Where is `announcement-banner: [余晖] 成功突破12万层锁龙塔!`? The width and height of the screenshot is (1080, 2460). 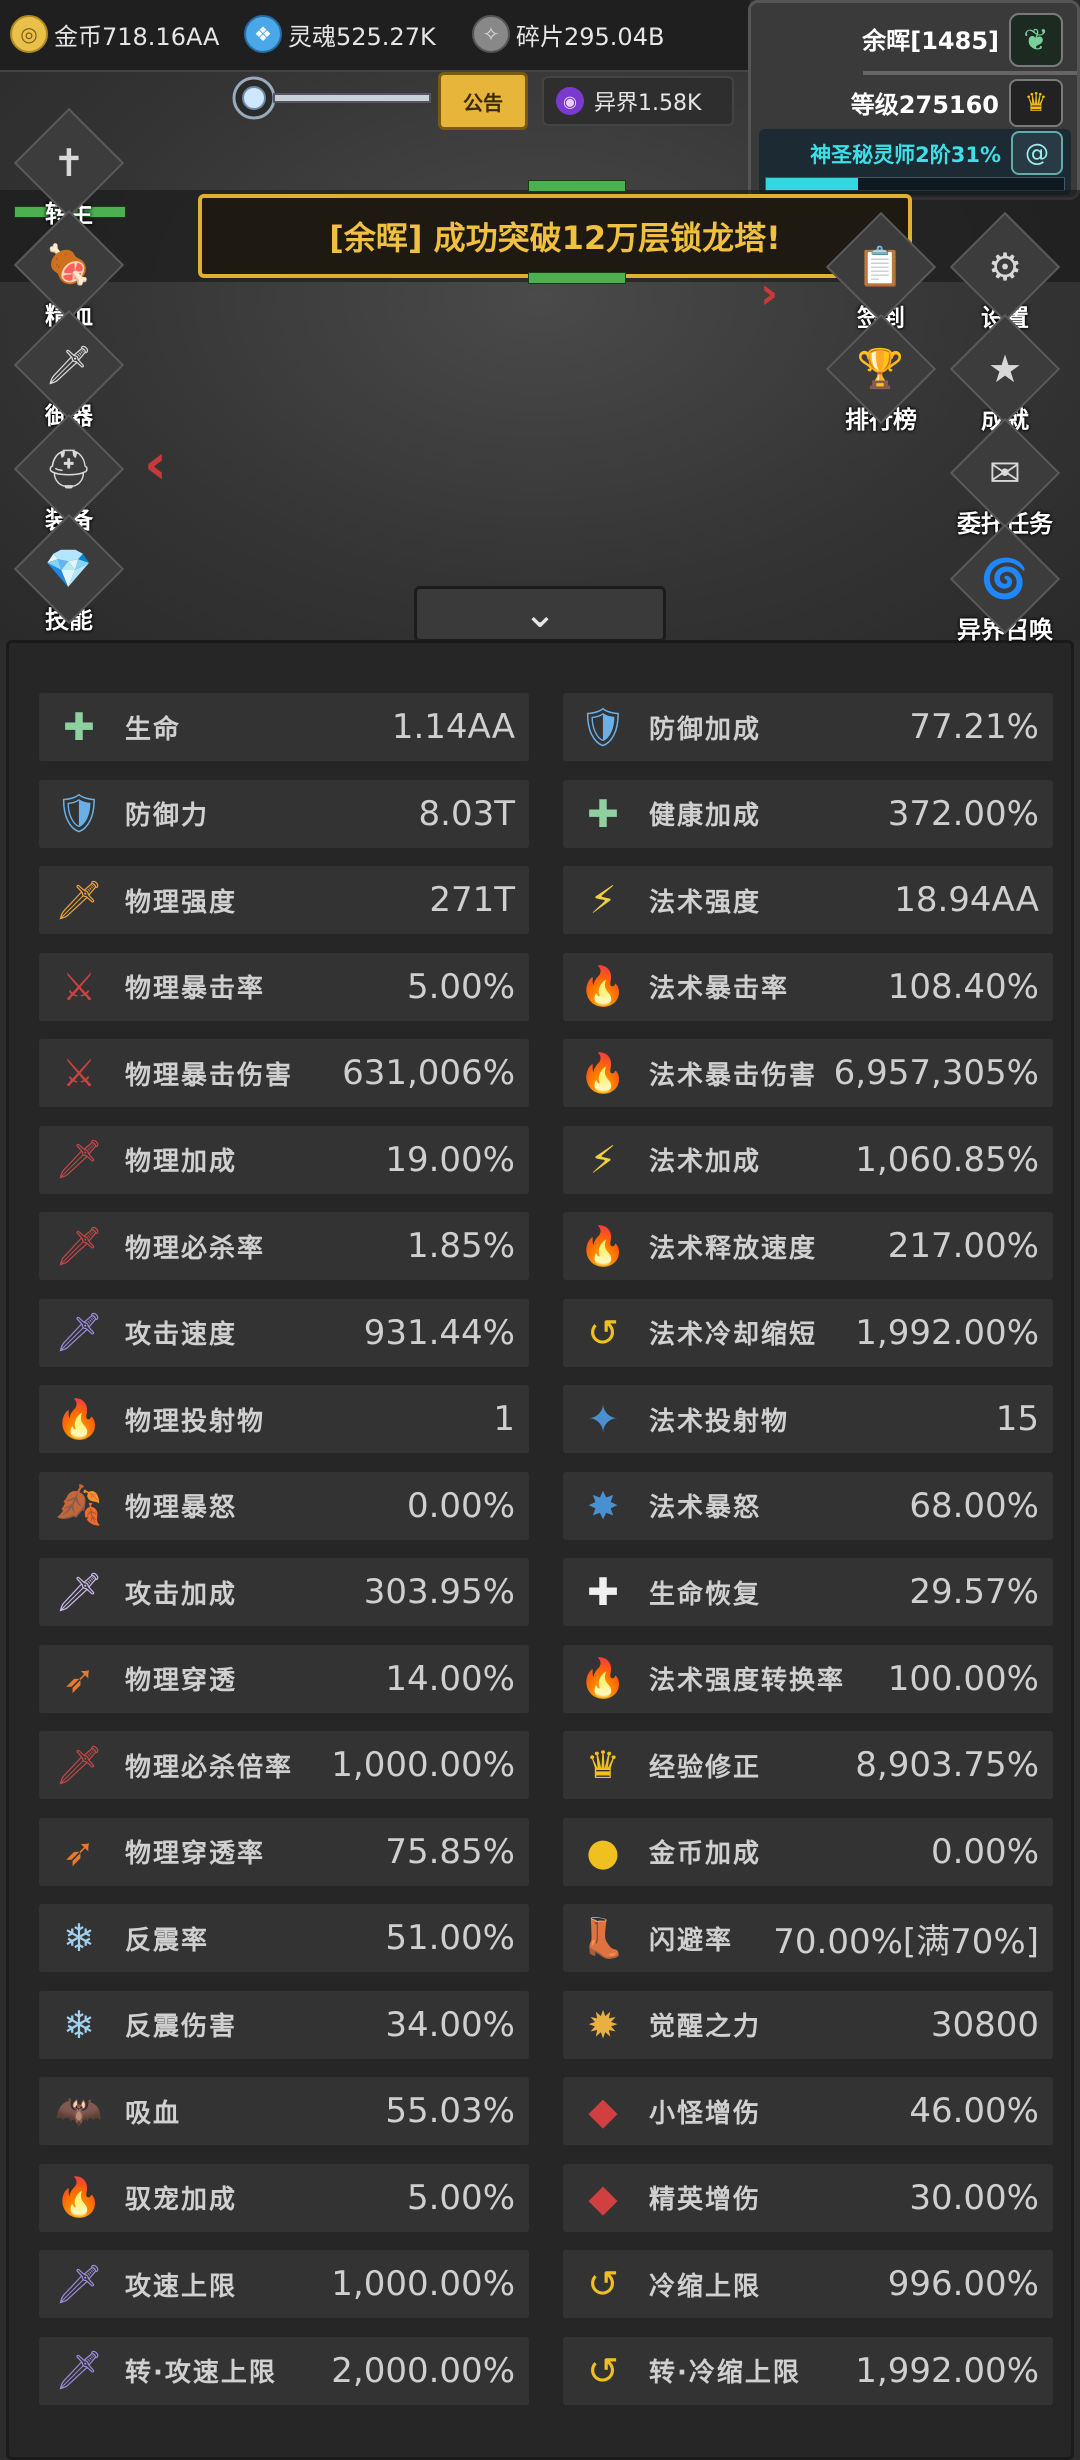
announcement-banner: [余晖] 成功突破12万层锁龙塔! is located at coordinates (555, 236).